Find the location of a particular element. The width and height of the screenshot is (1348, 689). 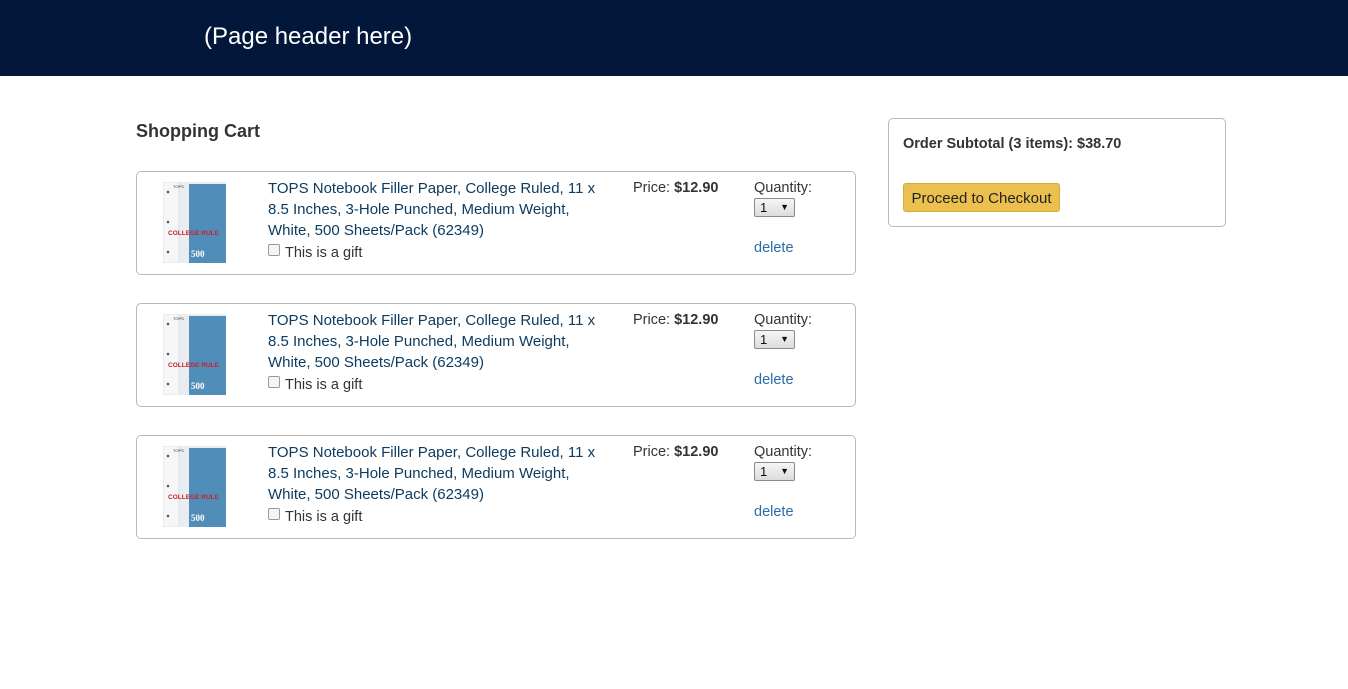

proceed-to-checkout-button: Proceed to Checkout is located at coordinates (981, 197).